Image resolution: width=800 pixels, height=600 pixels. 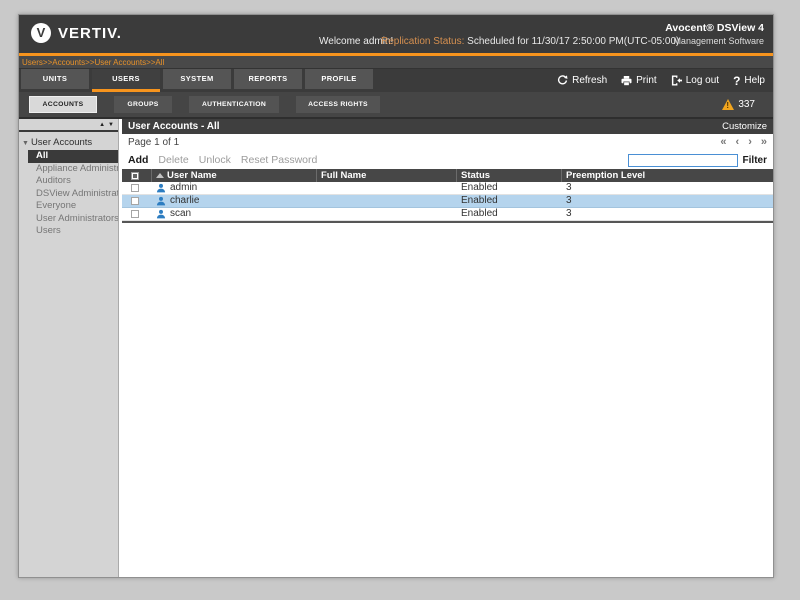 I want to click on tab-units: UNITS, so click(x=55, y=79).